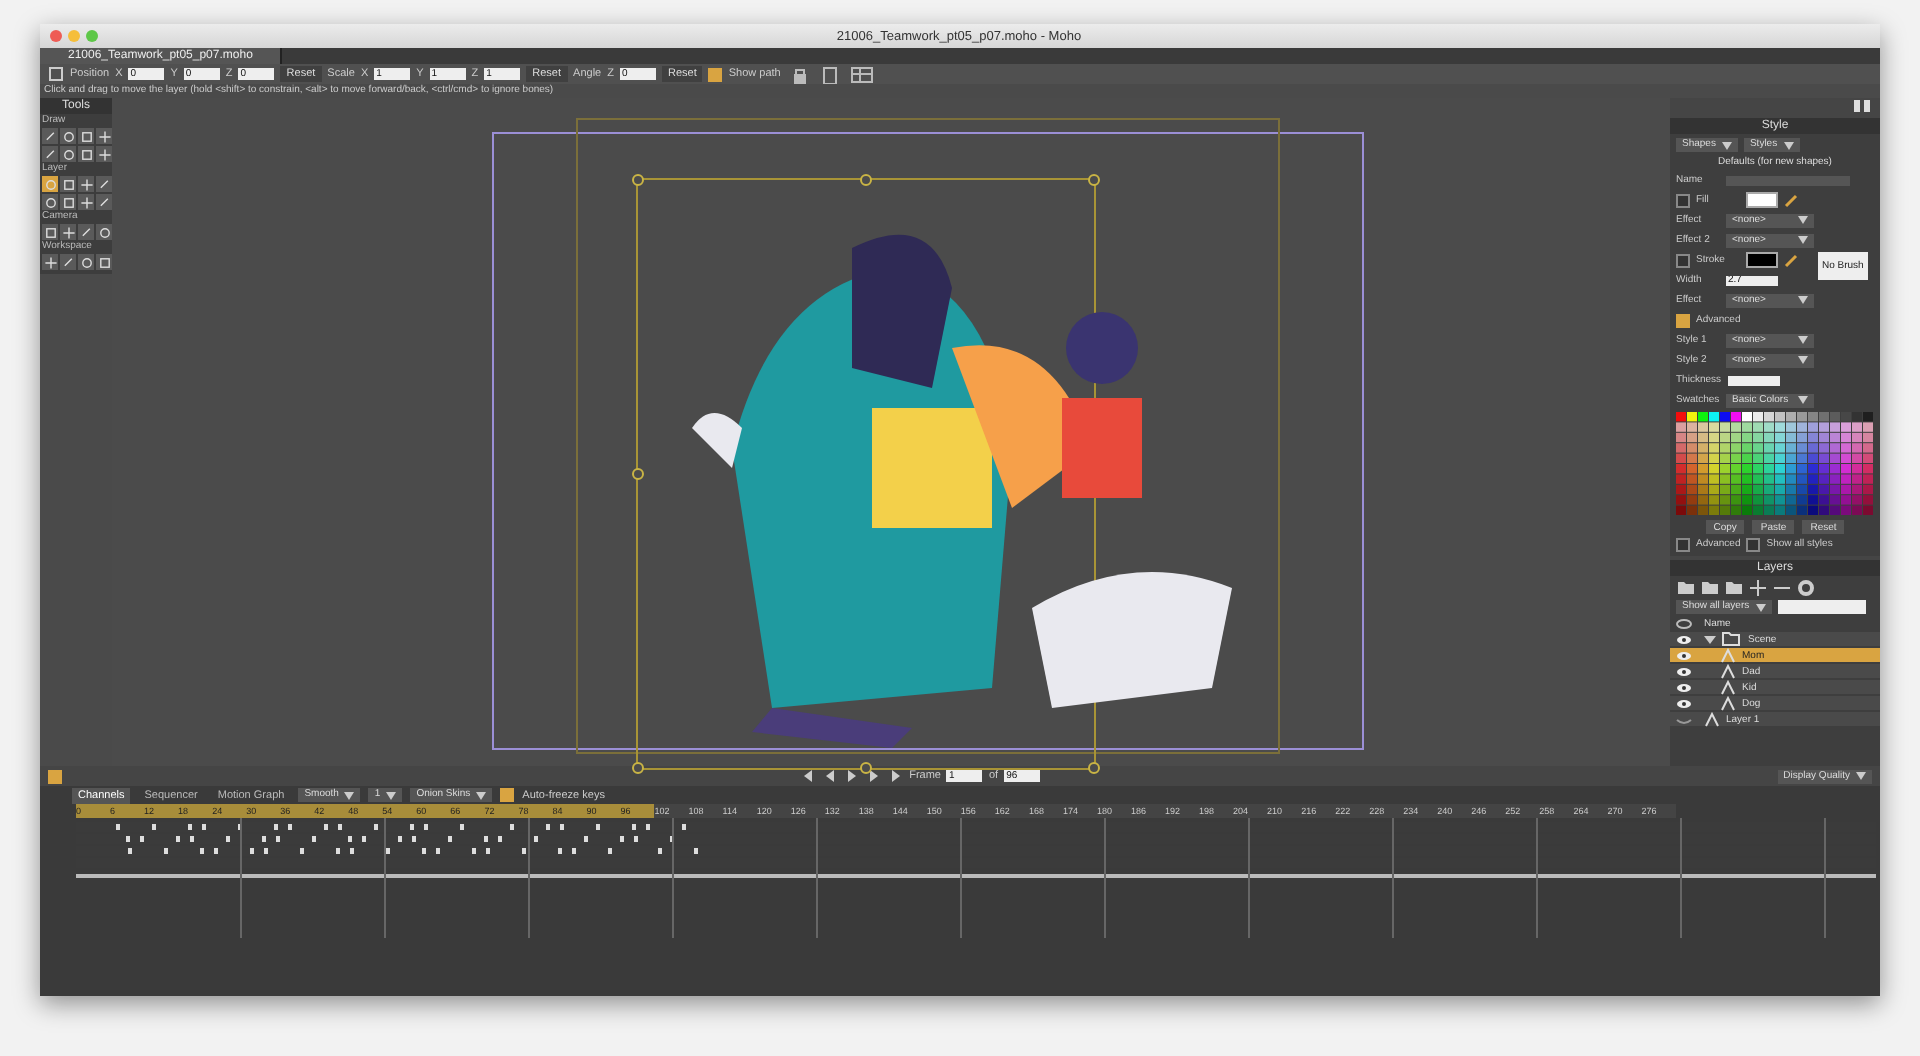 The height and width of the screenshot is (1056, 1920). What do you see at coordinates (800, 74) in the screenshot?
I see `lock-icon` at bounding box center [800, 74].